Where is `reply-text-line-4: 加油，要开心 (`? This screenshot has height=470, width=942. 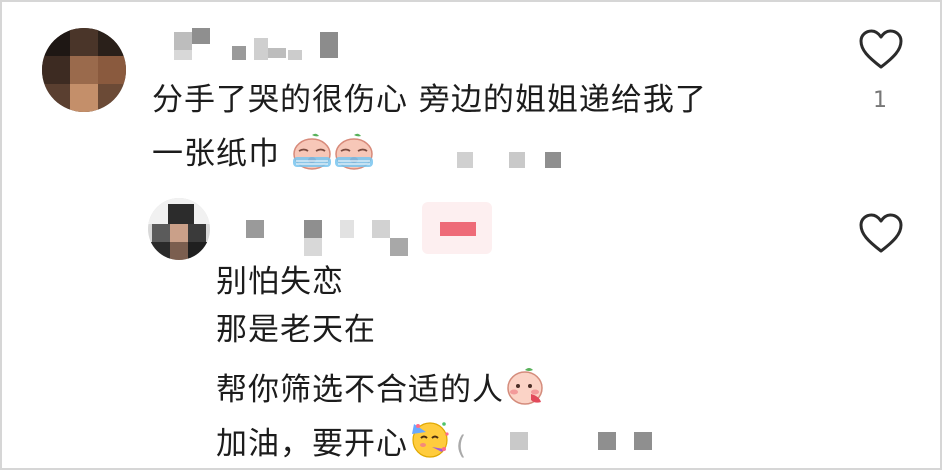
reply-text-line-4: 加油，要开心 ( is located at coordinates (341, 442).